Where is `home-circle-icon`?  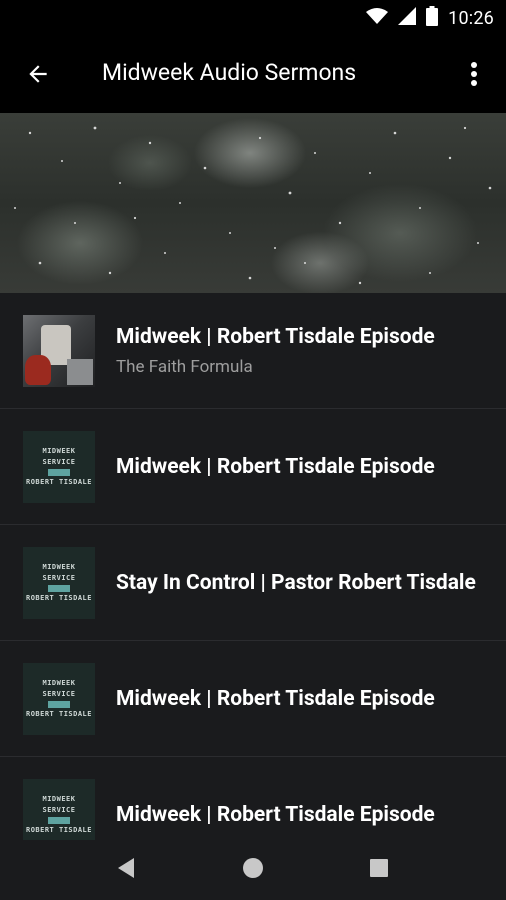 home-circle-icon is located at coordinates (253, 870).